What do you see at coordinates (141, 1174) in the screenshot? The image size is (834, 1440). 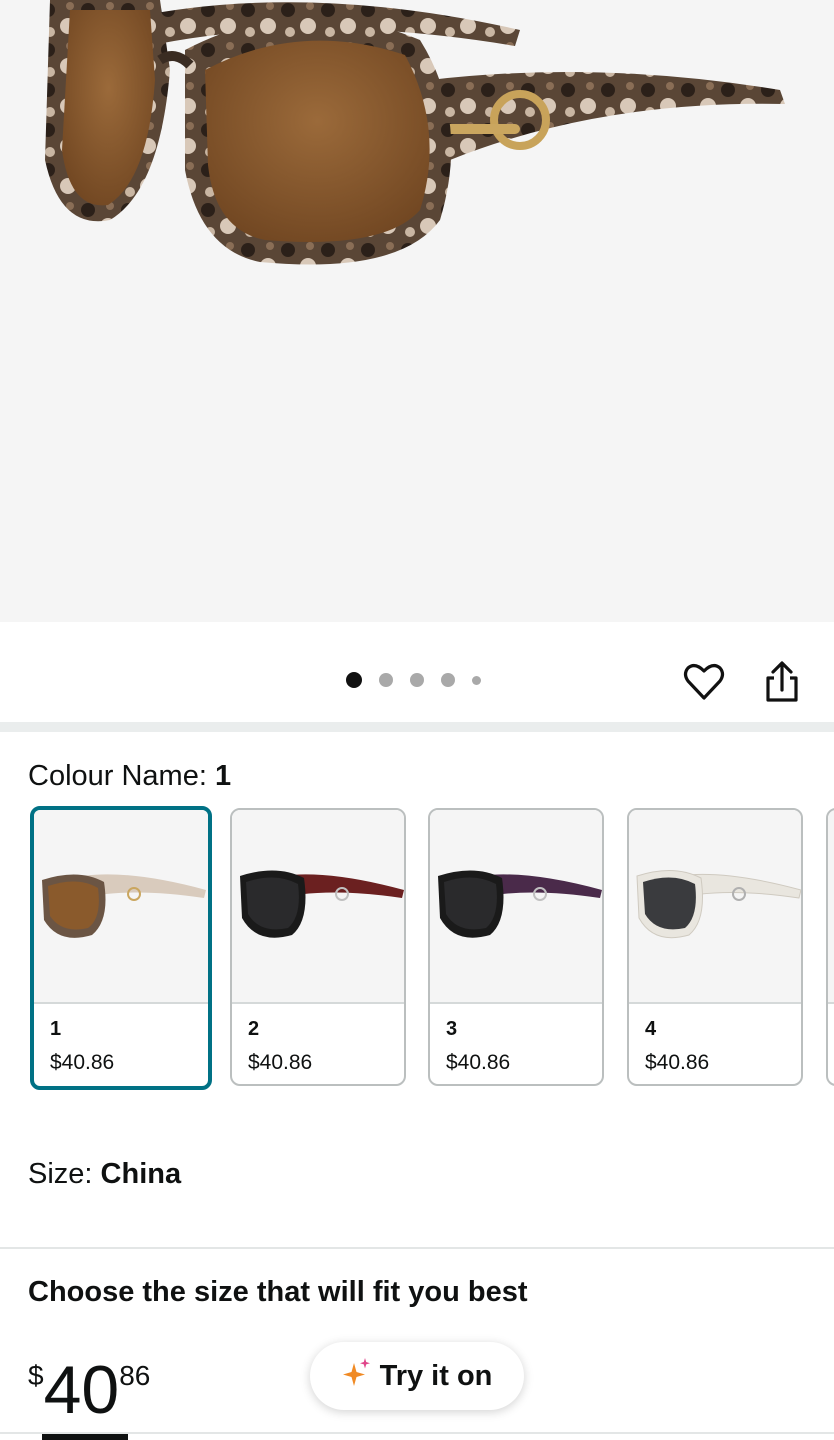 I see `size-value: China` at bounding box center [141, 1174].